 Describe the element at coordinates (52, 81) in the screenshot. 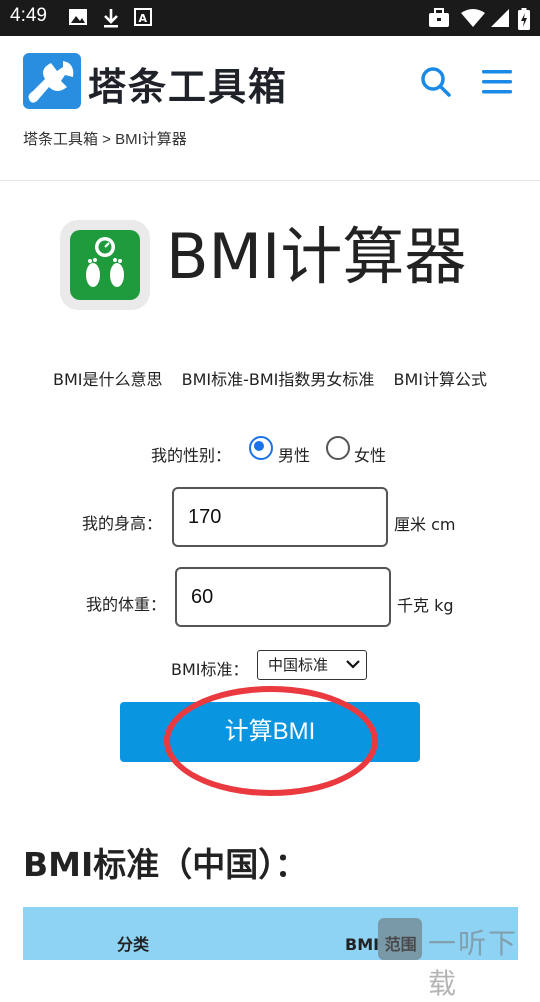

I see `logo-wrench-icon` at that location.